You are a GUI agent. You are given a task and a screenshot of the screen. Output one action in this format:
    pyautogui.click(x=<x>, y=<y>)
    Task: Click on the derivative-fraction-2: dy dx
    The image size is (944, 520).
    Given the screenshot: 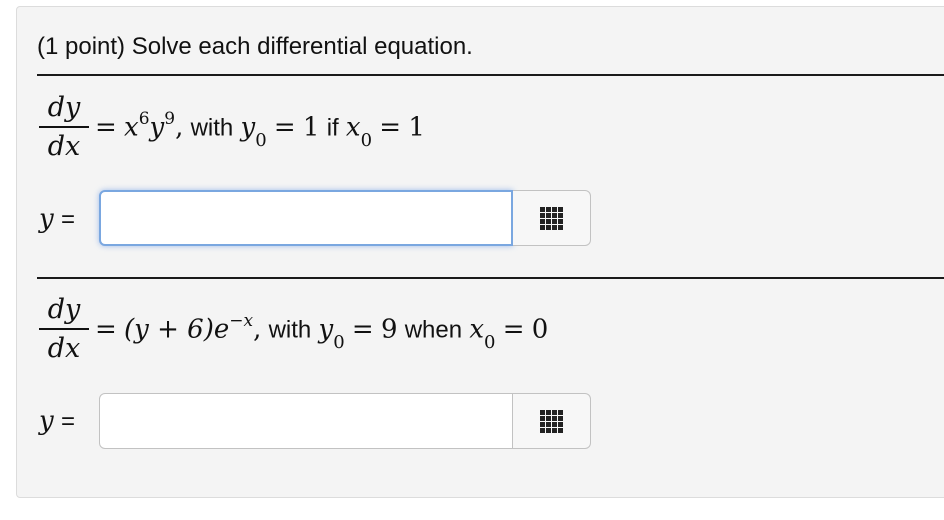 What is the action you would take?
    pyautogui.click(x=64, y=329)
    